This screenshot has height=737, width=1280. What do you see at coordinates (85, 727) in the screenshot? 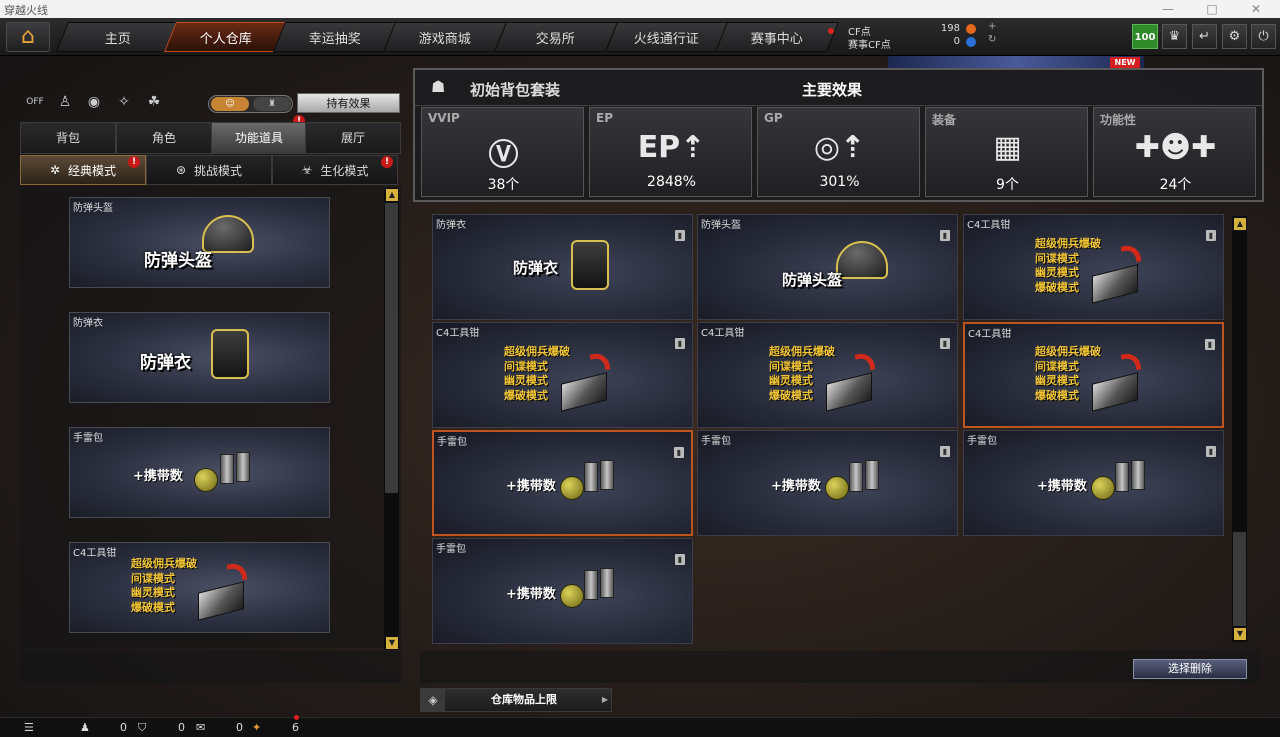
I see `friends-icon: ♟` at bounding box center [85, 727].